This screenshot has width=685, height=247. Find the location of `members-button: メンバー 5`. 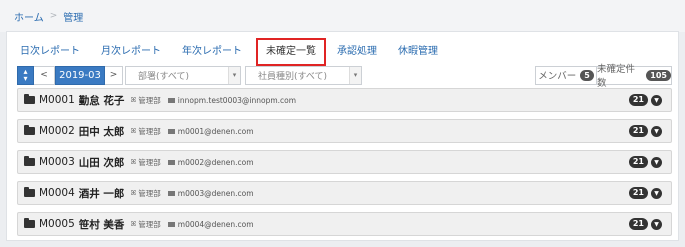

members-button: メンバー 5 is located at coordinates (566, 75).